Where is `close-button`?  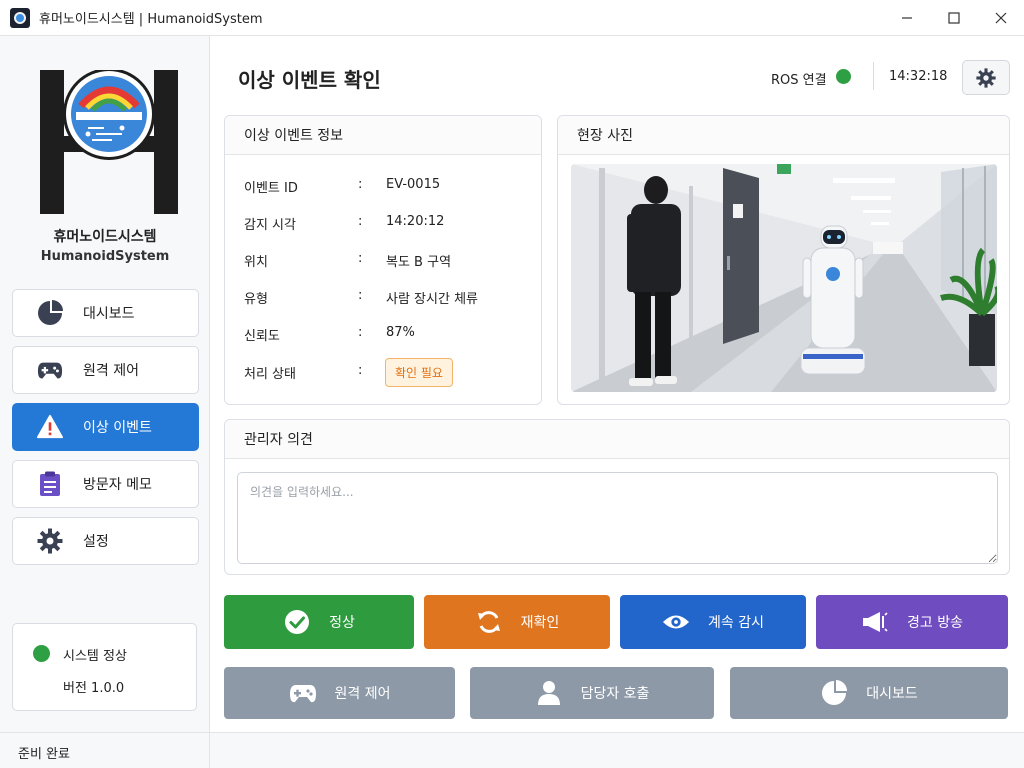
close-button is located at coordinates (1000, 18).